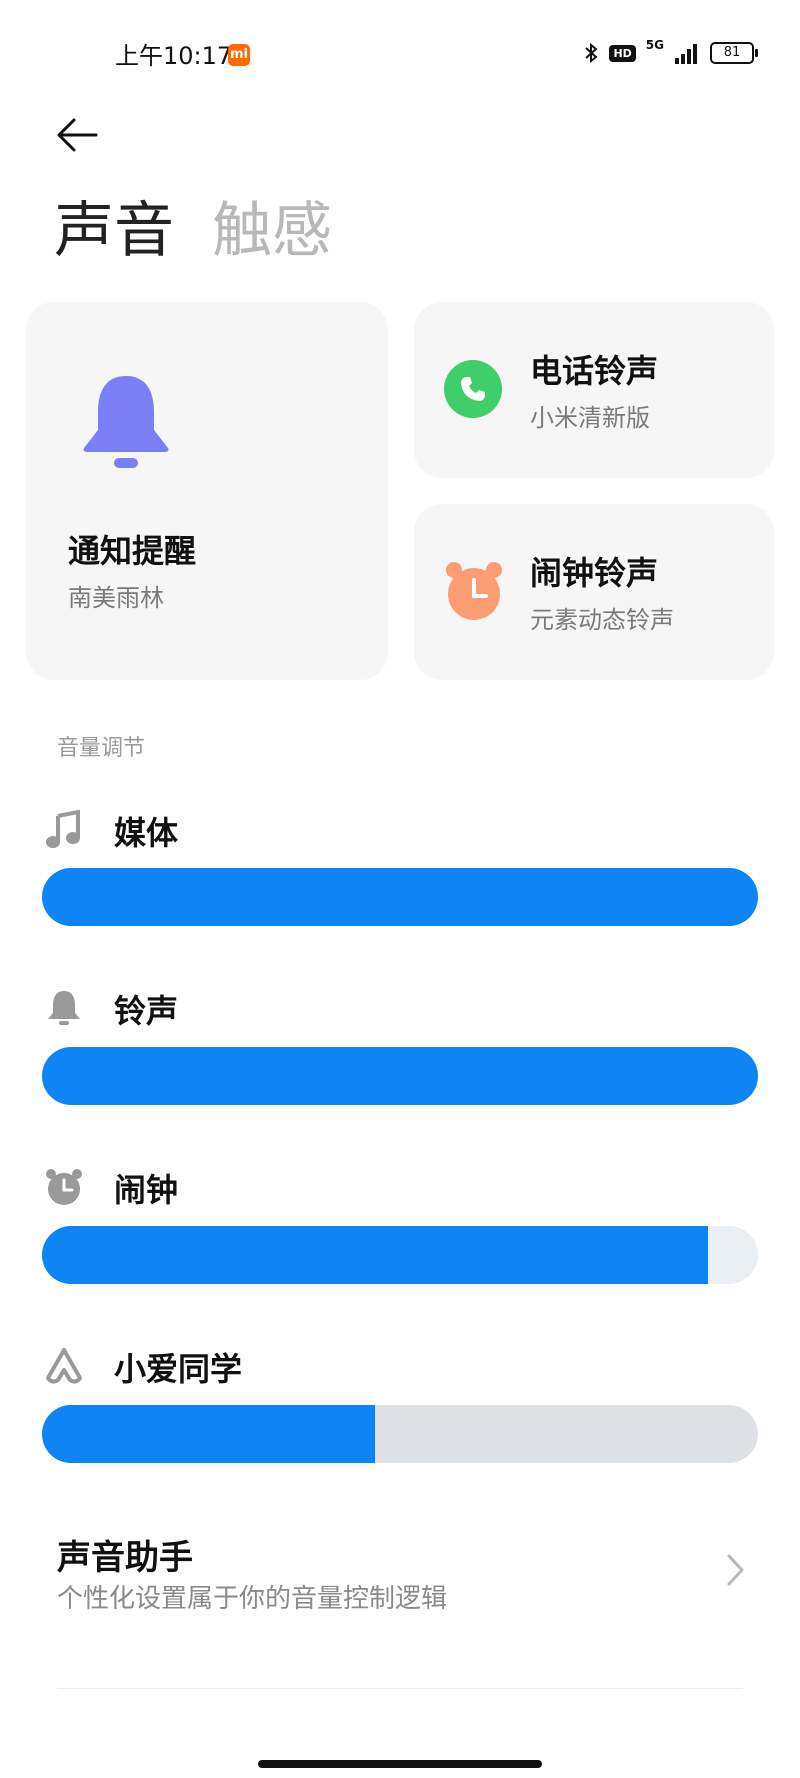  Describe the element at coordinates (178, 1369) in the screenshot. I see `xiaoai-volume-label: 小爱同学` at that location.